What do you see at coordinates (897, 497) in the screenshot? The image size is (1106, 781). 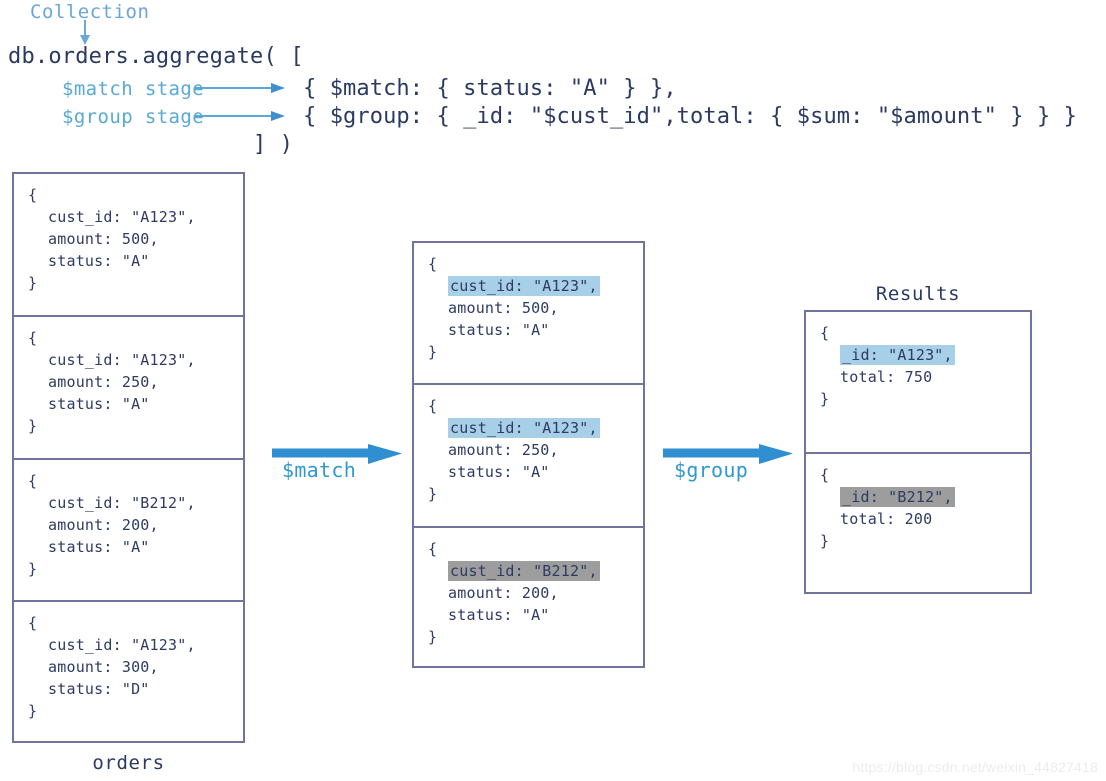 I see `highlighted-field: _id: "B212",` at bounding box center [897, 497].